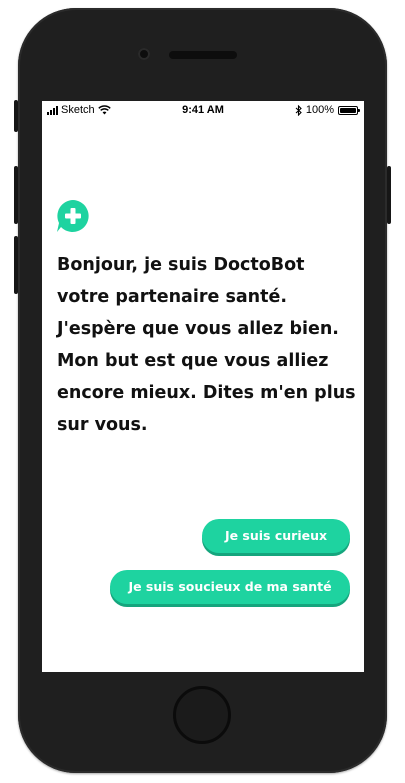 The image size is (405, 783). Describe the element at coordinates (16, 116) in the screenshot. I see `mute-switch` at that location.